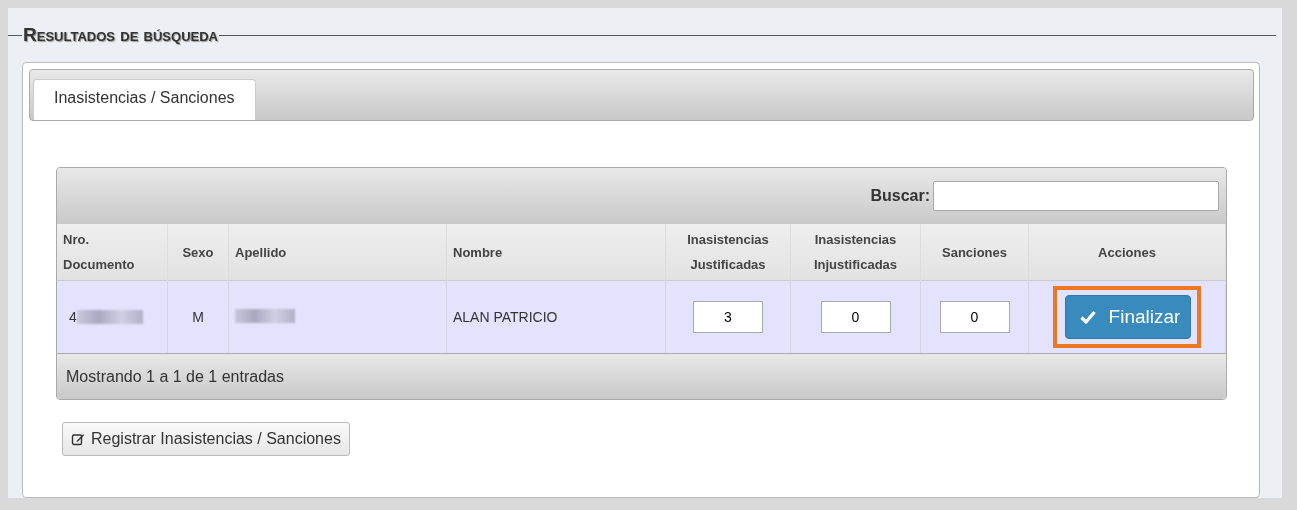 This screenshot has width=1297, height=510. Describe the element at coordinates (73, 317) in the screenshot. I see `table-cell: 4` at that location.